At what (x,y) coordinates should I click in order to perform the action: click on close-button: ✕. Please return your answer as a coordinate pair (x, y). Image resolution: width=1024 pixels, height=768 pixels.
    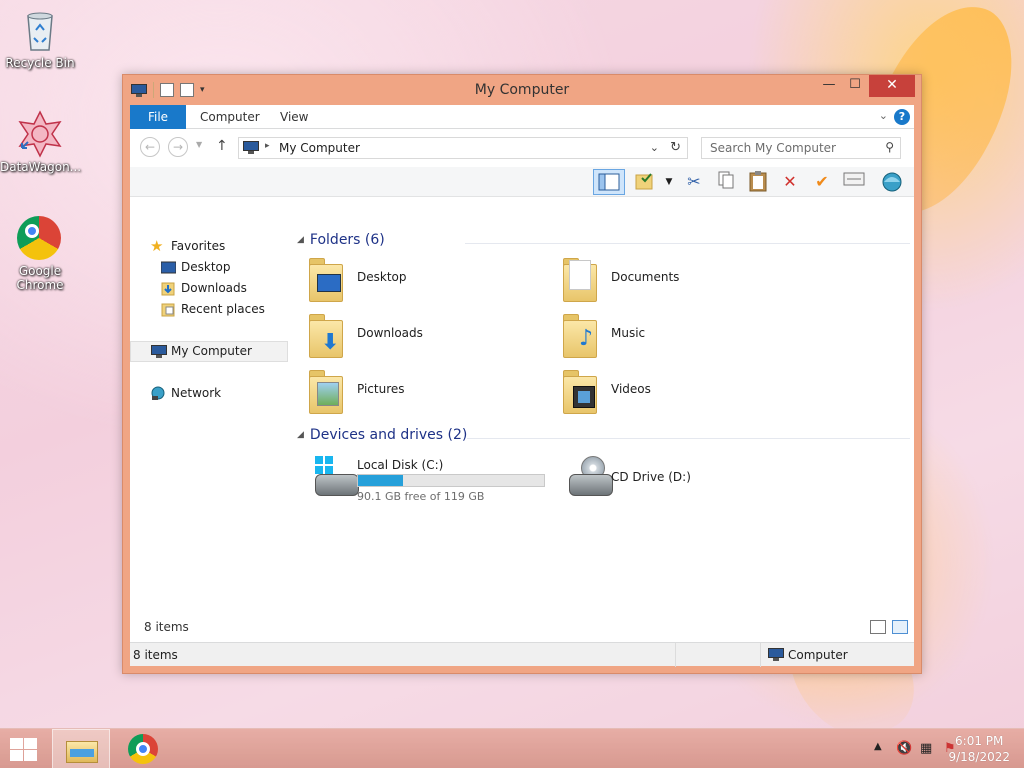
    Looking at the image, I should click on (892, 86).